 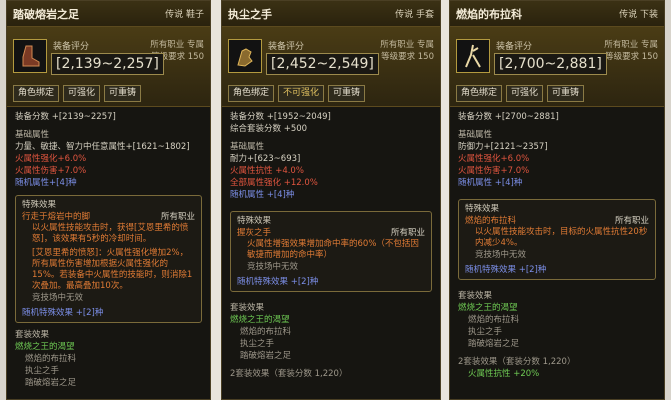 I want to click on set-total-score: 综合套装分数 +500, so click(x=269, y=129).